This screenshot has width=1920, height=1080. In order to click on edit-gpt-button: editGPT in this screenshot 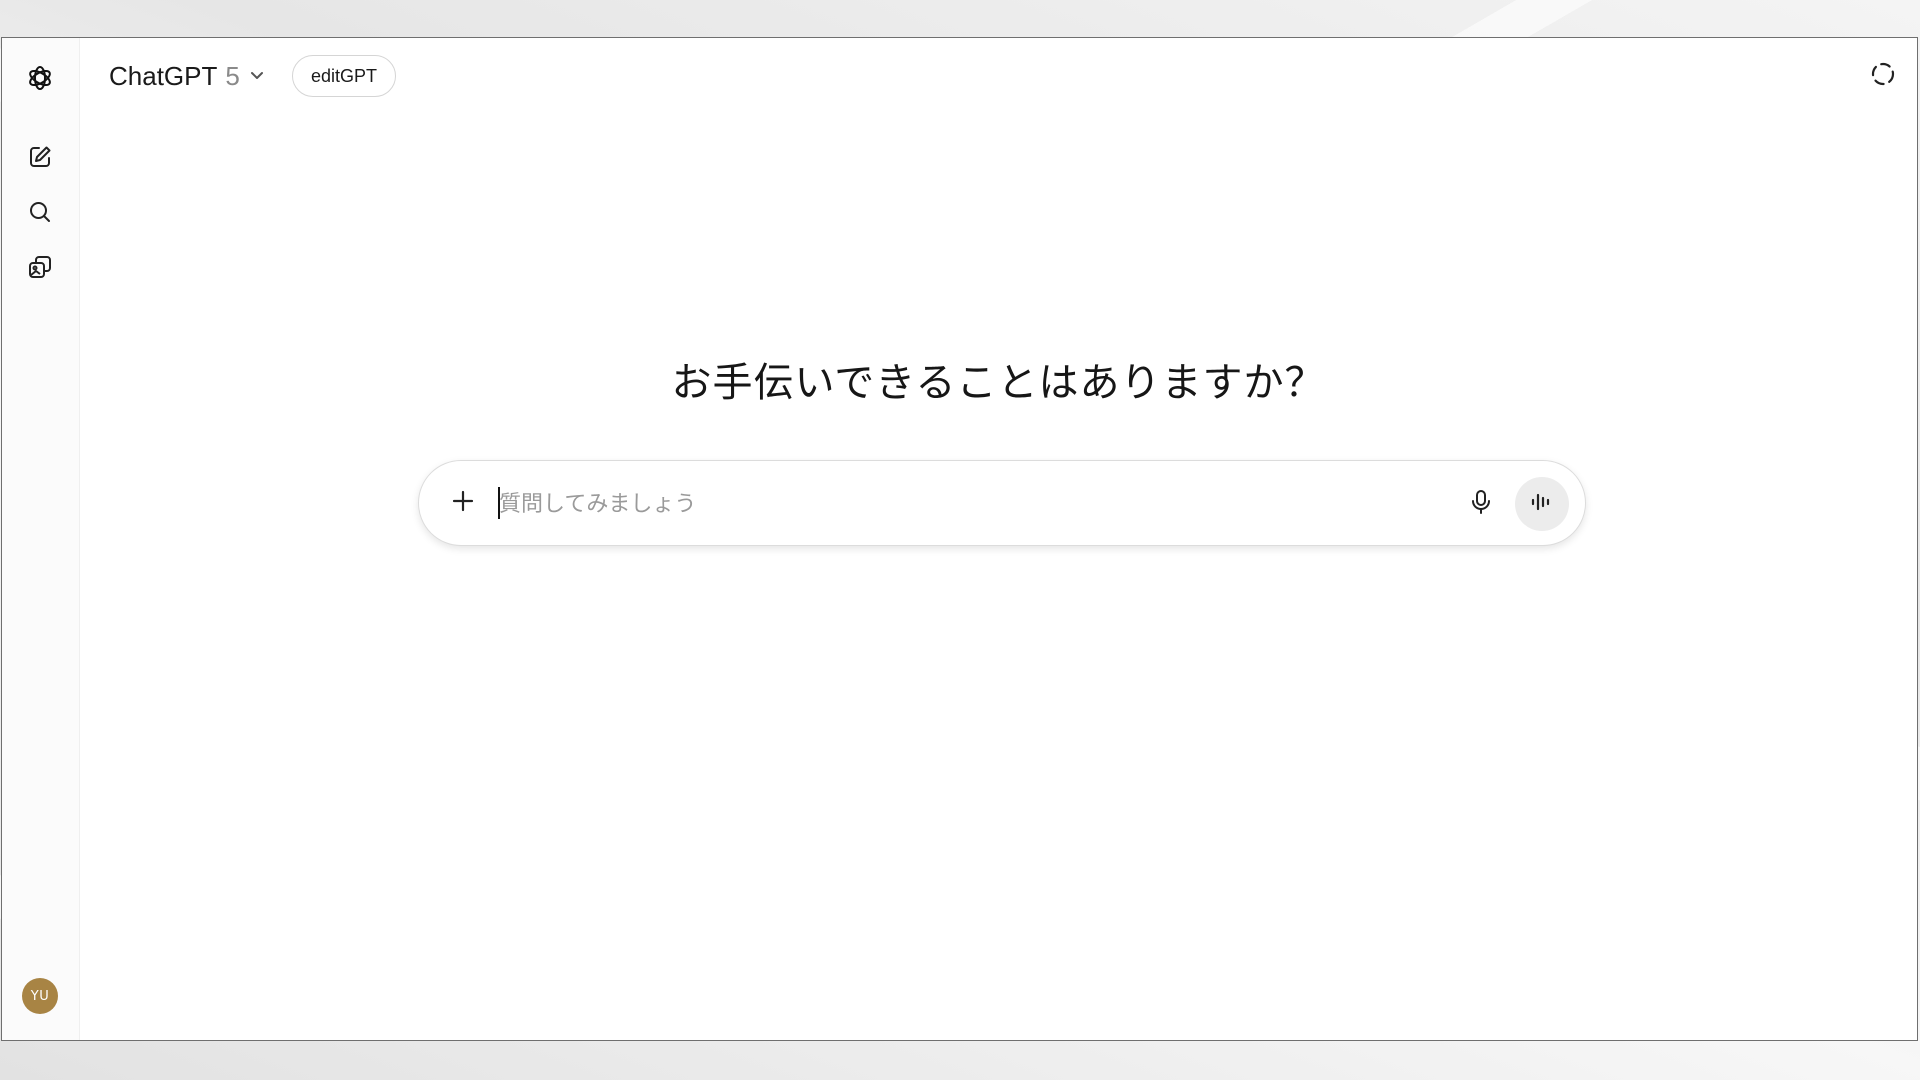, I will do `click(344, 76)`.